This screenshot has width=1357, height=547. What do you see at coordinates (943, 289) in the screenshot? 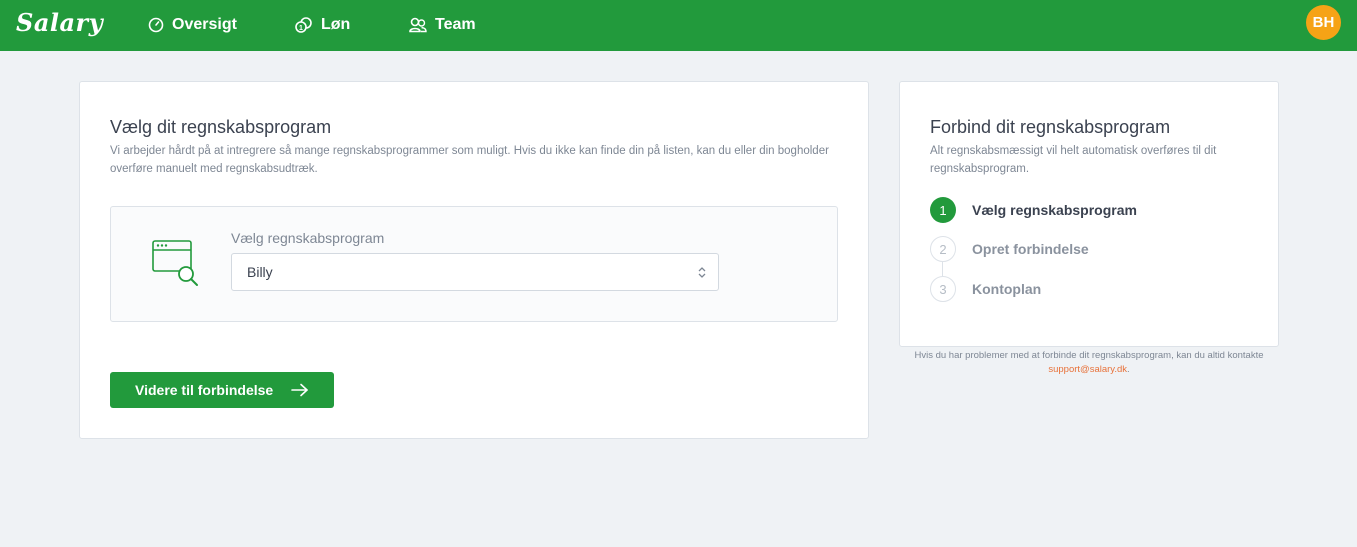
I see `step-3-number: 3` at bounding box center [943, 289].